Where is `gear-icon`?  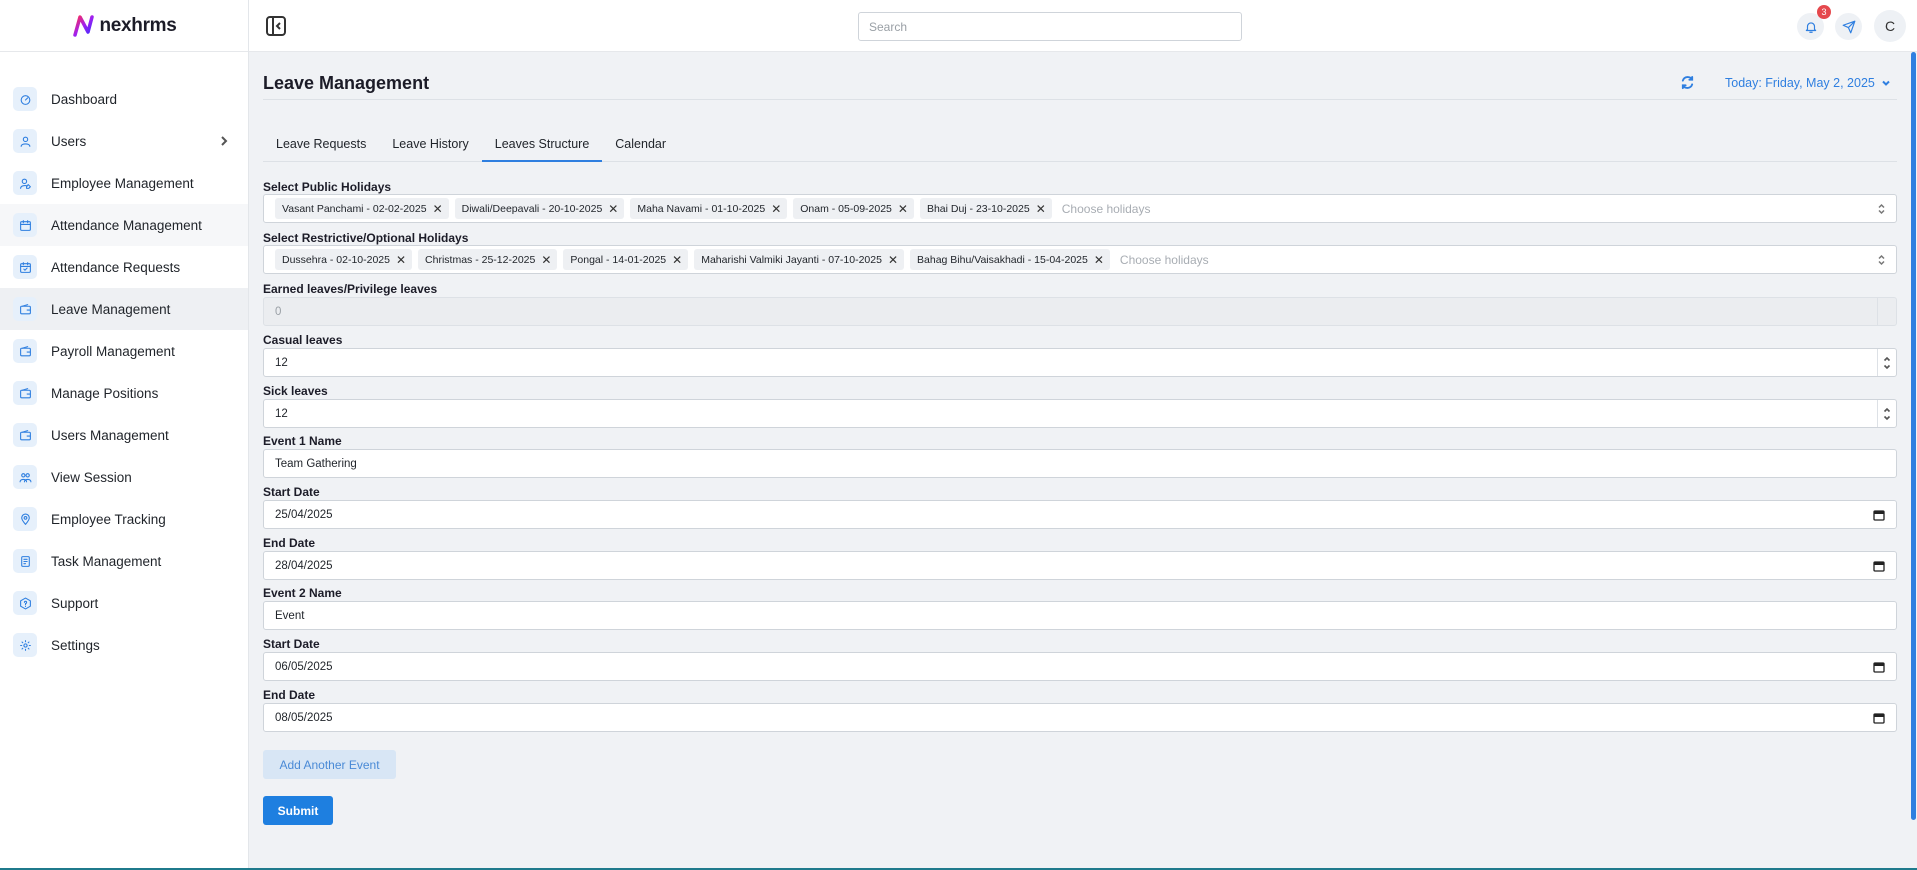
gear-icon is located at coordinates (25, 645).